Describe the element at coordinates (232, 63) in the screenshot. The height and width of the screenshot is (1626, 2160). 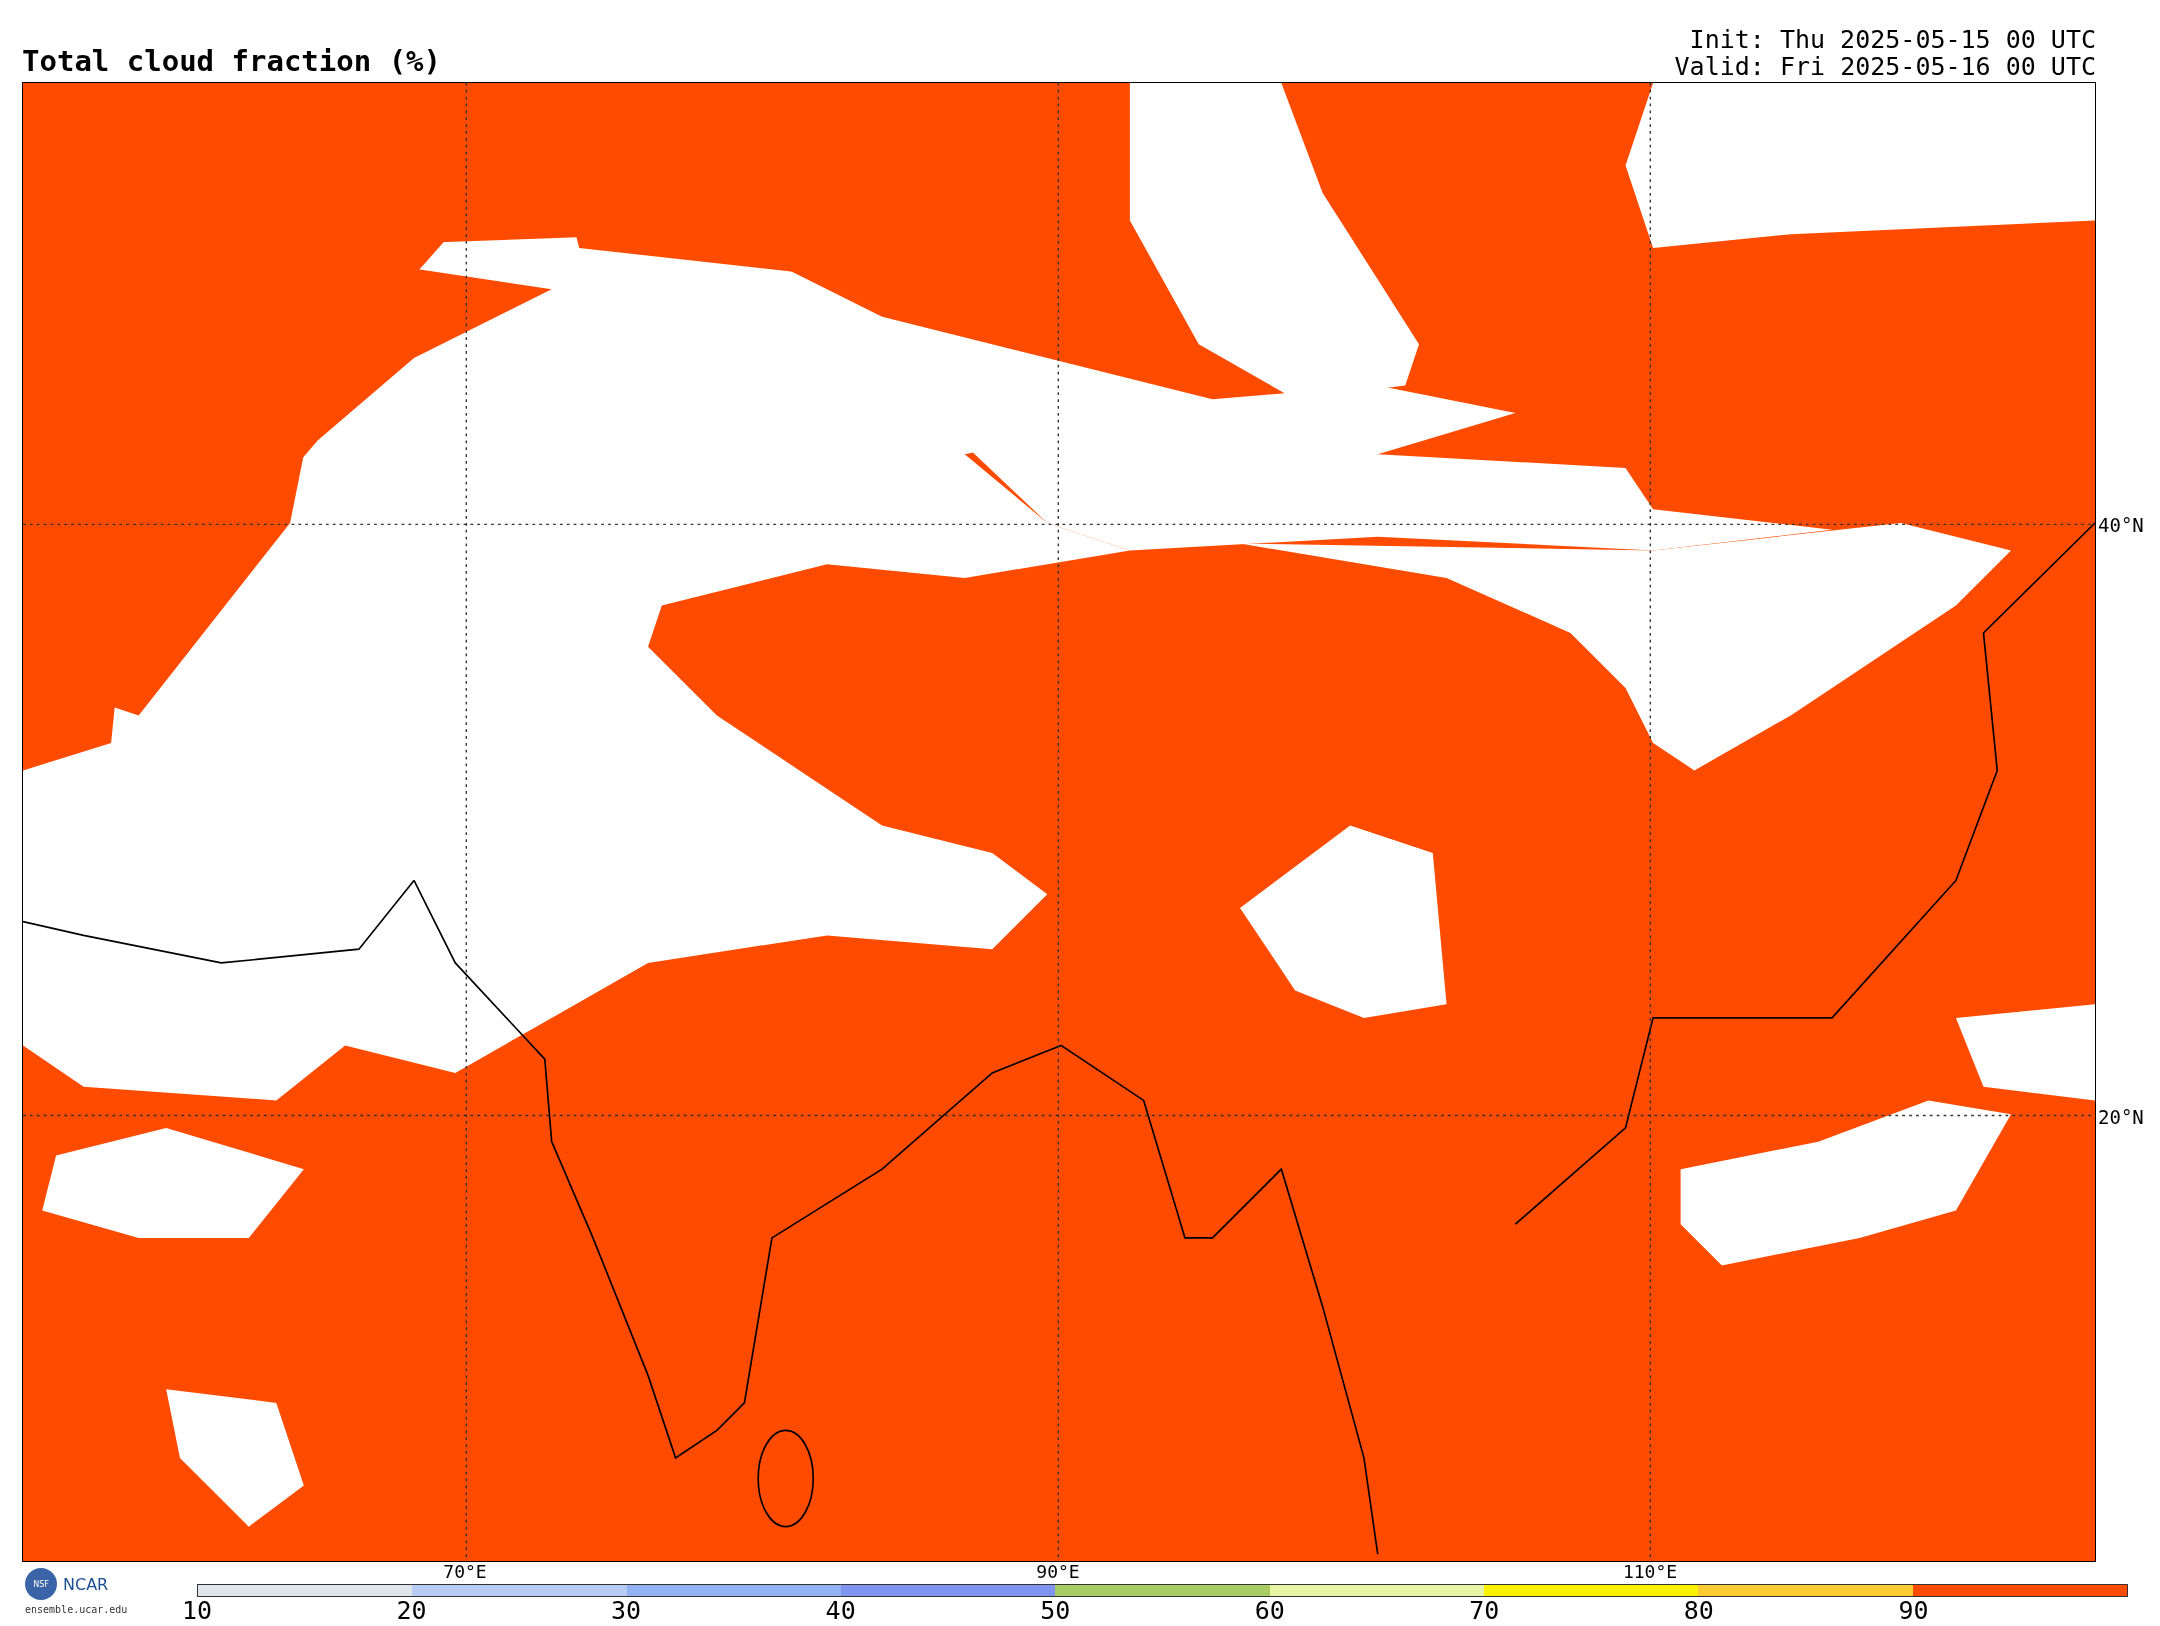
I see `chart-title: Total cloud fraction (%)` at that location.